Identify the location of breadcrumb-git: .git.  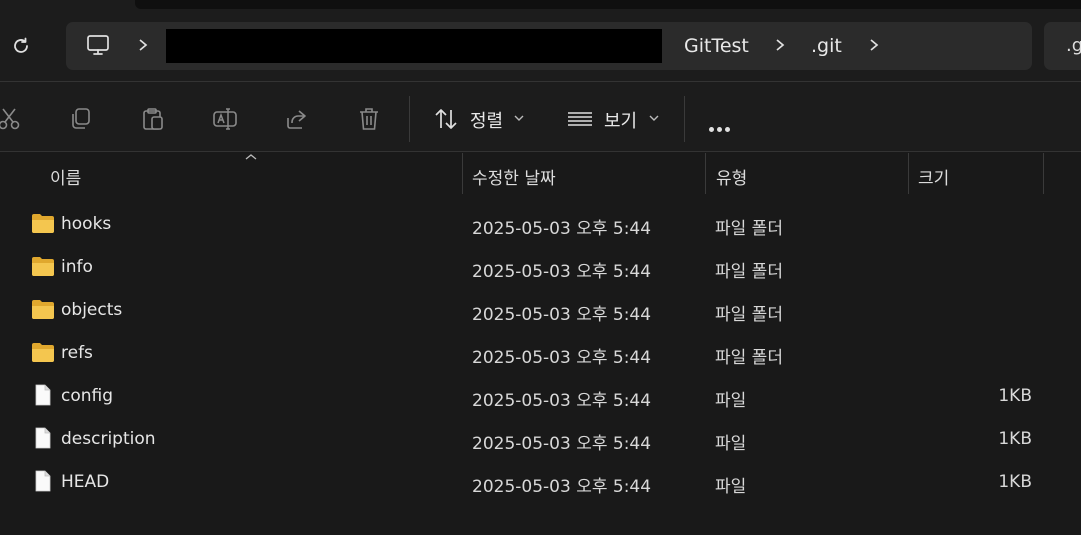
(826, 46).